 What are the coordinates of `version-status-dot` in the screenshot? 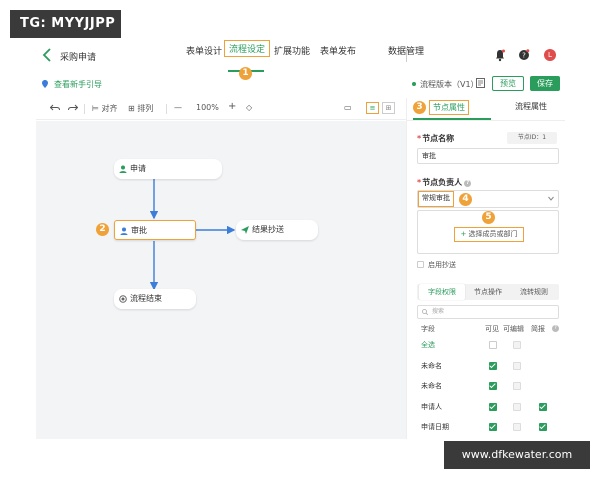 It's located at (414, 84).